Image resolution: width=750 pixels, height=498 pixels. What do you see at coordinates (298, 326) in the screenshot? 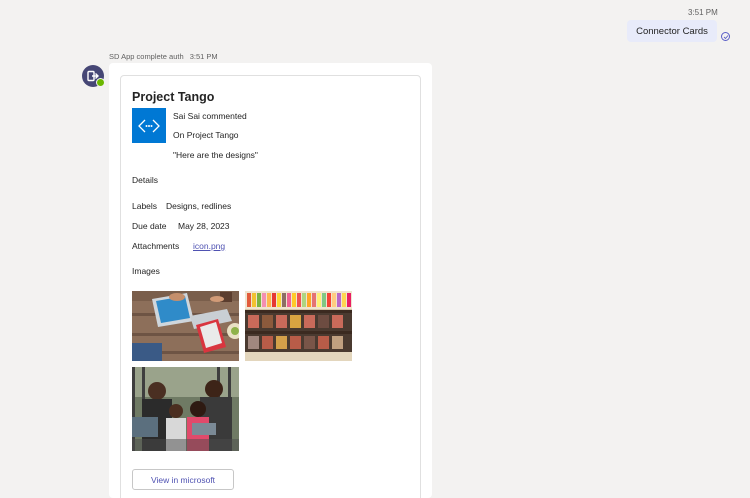
I see `card-image-shelf` at bounding box center [298, 326].